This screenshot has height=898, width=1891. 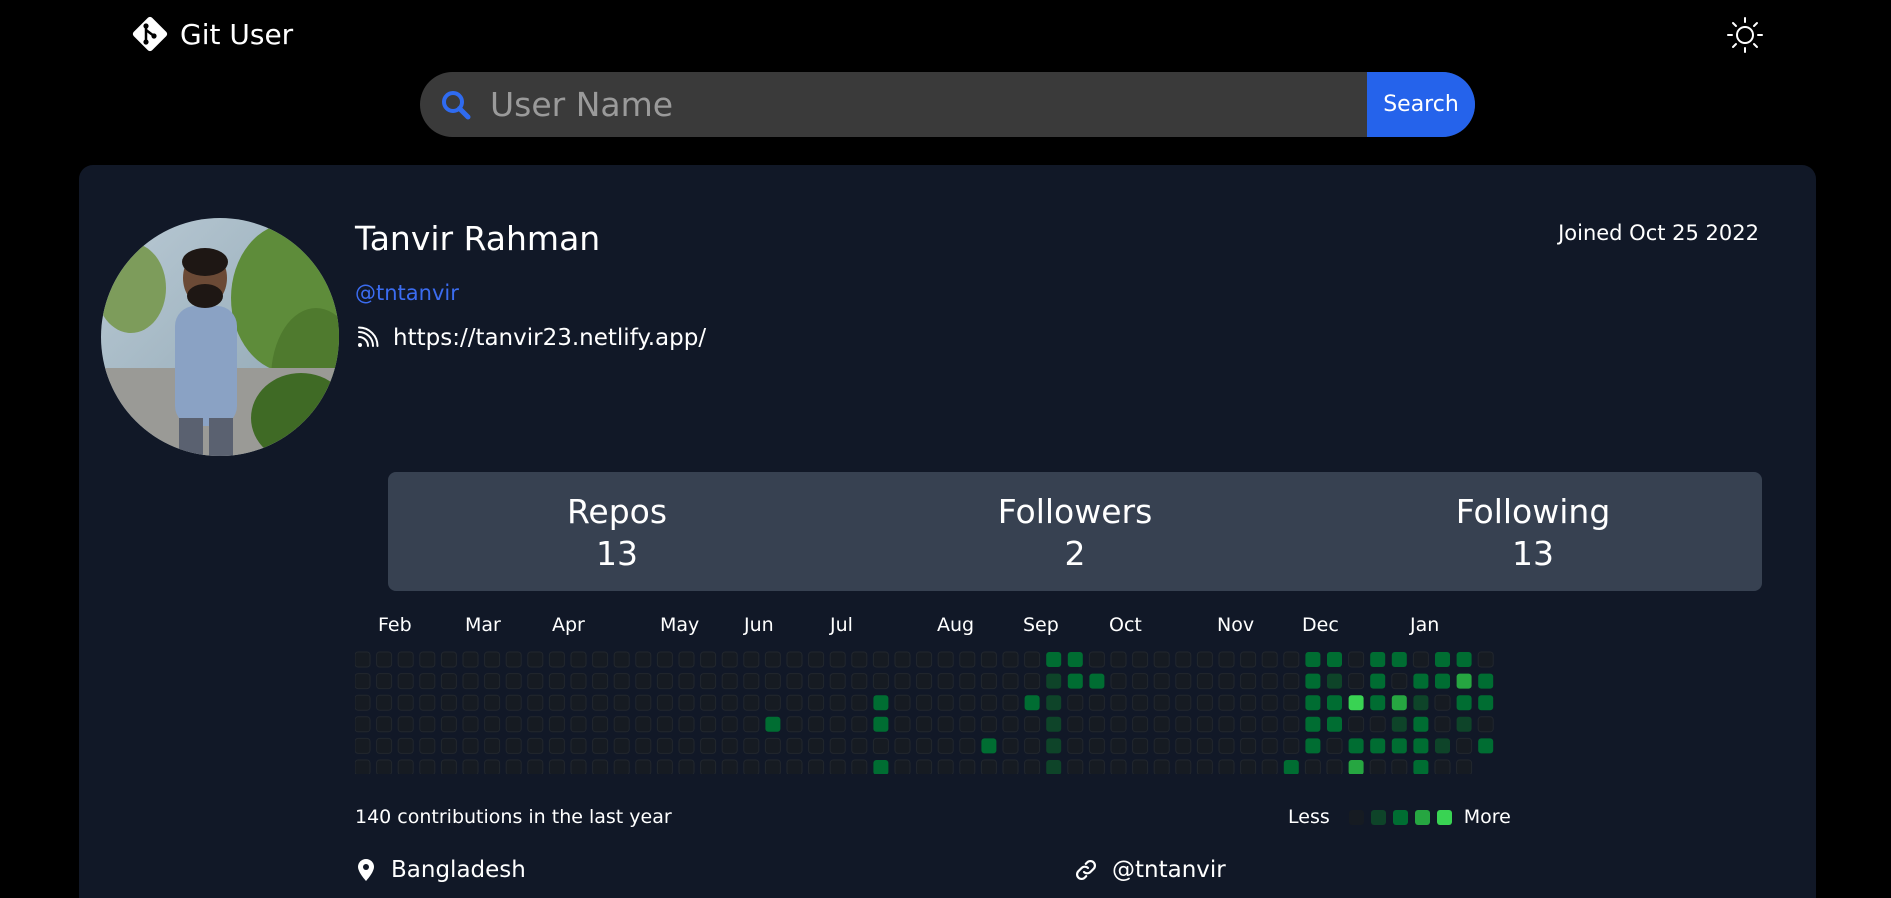 I want to click on profile-handle-link: @tntanvir, so click(x=407, y=293).